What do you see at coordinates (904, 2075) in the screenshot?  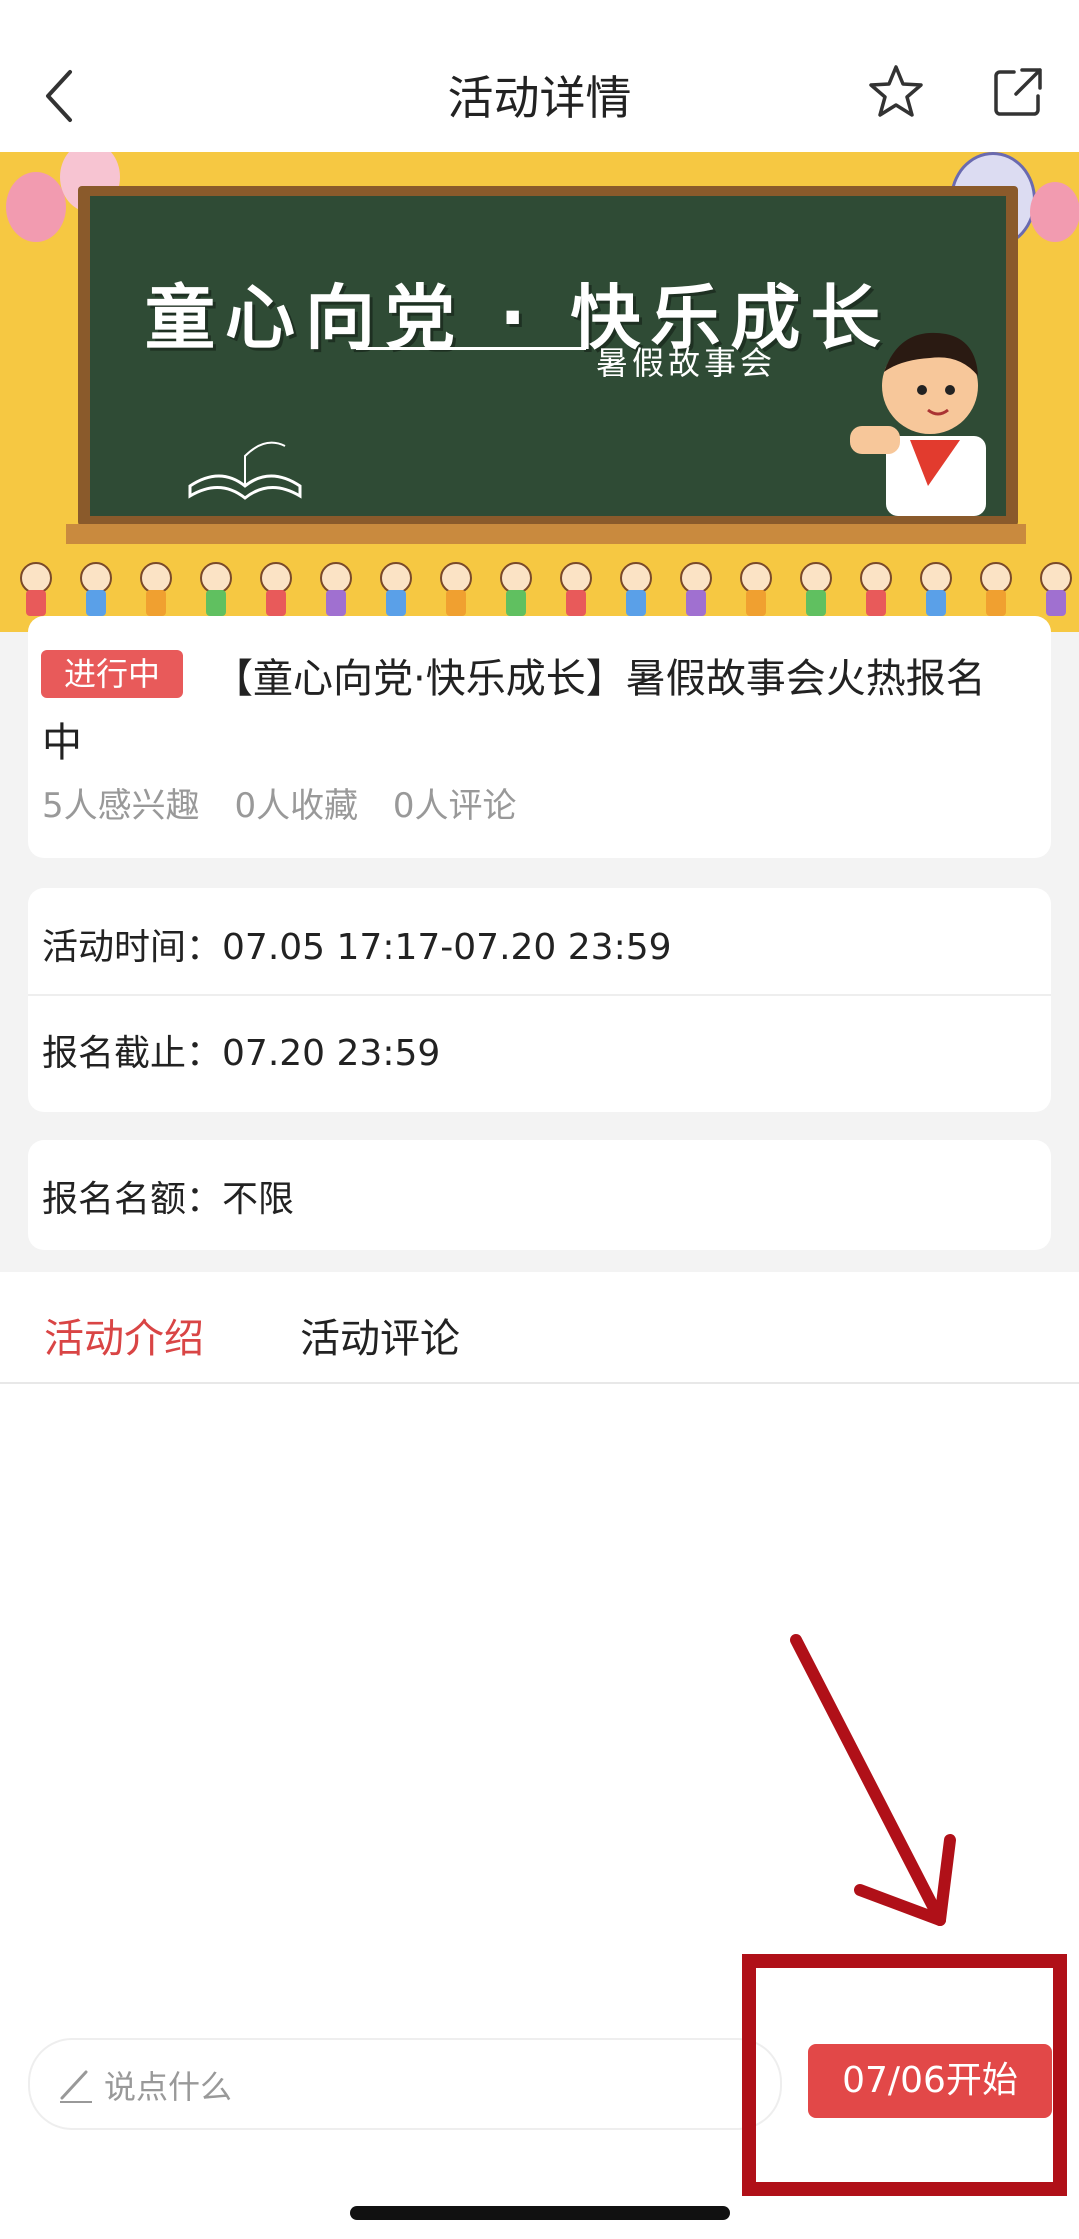 I see `highlight-annotation-box` at bounding box center [904, 2075].